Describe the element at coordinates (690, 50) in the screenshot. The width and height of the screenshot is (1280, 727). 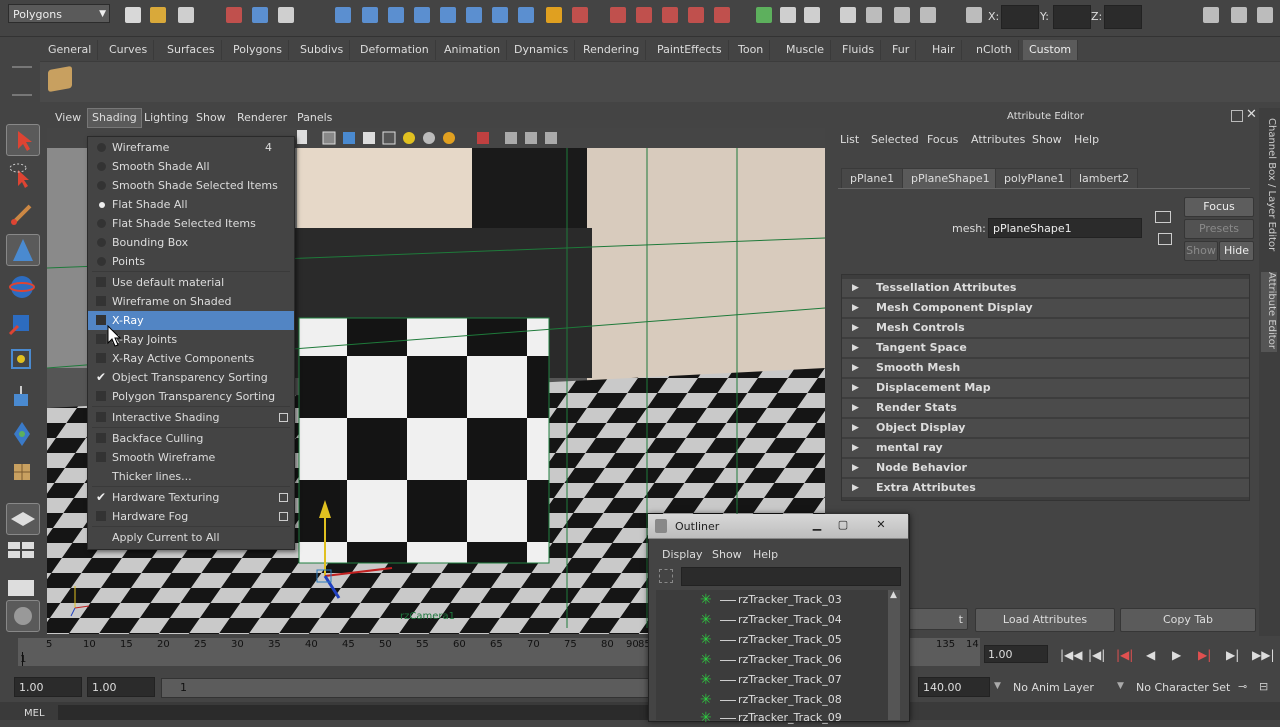
I see `shelf-tab-painteffects: PaintEffects` at that location.